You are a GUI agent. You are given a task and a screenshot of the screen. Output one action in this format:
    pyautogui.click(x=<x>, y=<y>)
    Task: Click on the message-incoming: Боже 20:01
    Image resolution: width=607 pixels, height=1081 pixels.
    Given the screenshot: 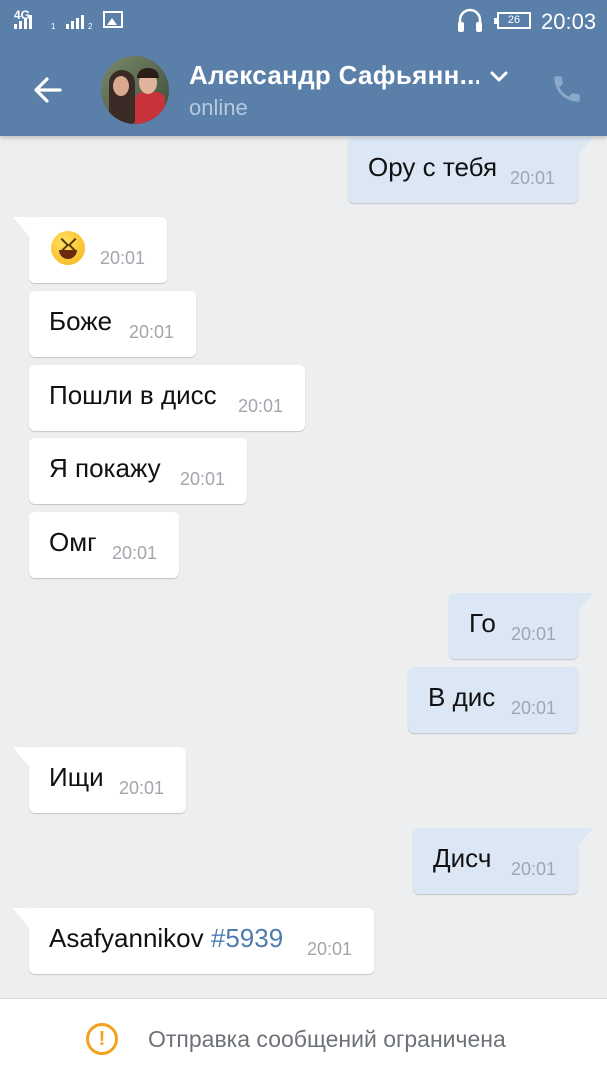 What is the action you would take?
    pyautogui.click(x=112, y=324)
    